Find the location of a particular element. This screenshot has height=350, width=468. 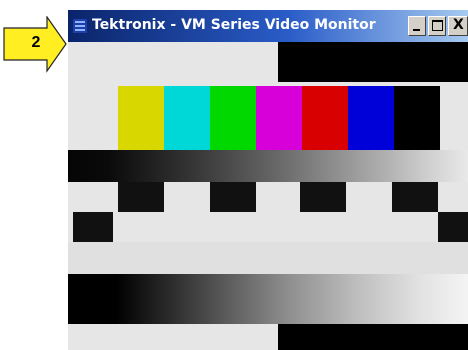

luminance-ramp is located at coordinates (268, 299).